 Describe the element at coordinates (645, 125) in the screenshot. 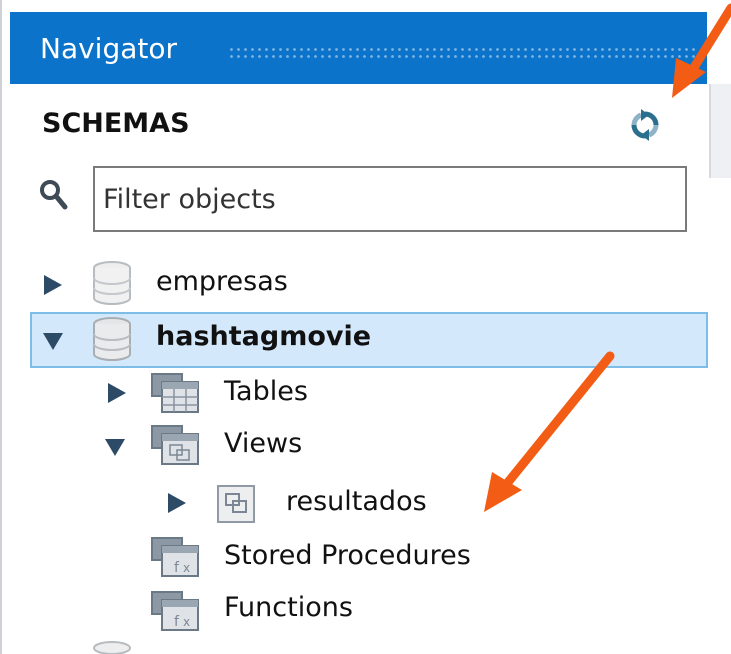

I see `refresh-icon` at that location.